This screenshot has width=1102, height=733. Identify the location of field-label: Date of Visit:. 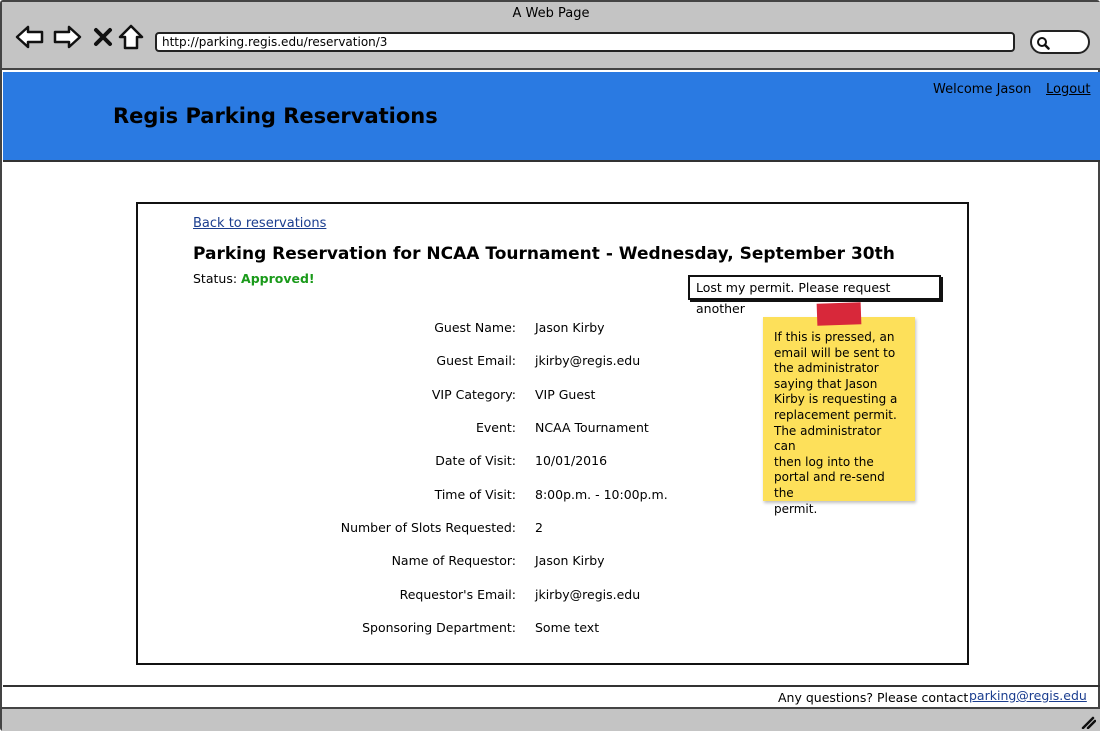
(475, 460).